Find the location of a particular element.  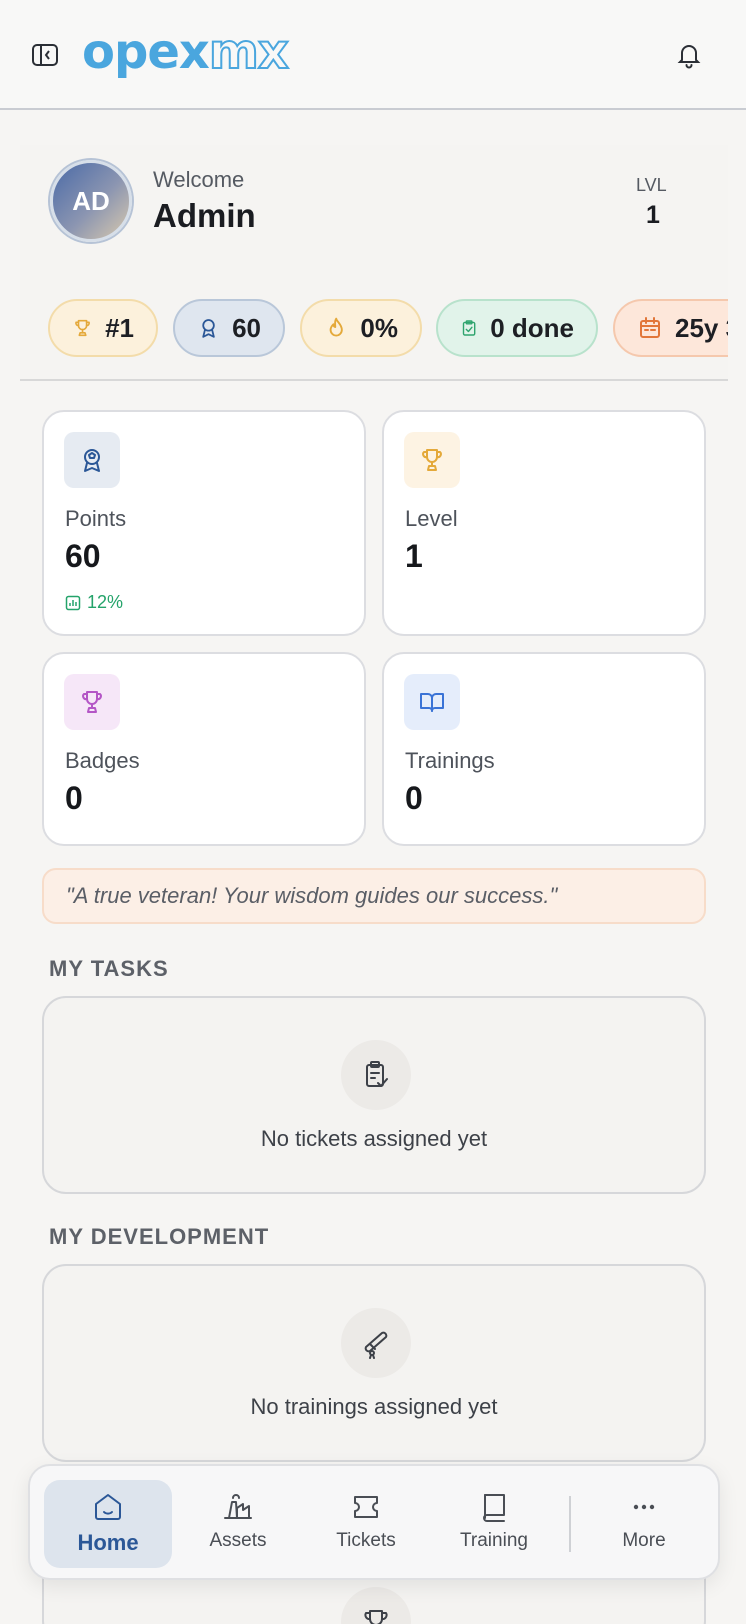

scroll-certificate-icon is located at coordinates (376, 1345).